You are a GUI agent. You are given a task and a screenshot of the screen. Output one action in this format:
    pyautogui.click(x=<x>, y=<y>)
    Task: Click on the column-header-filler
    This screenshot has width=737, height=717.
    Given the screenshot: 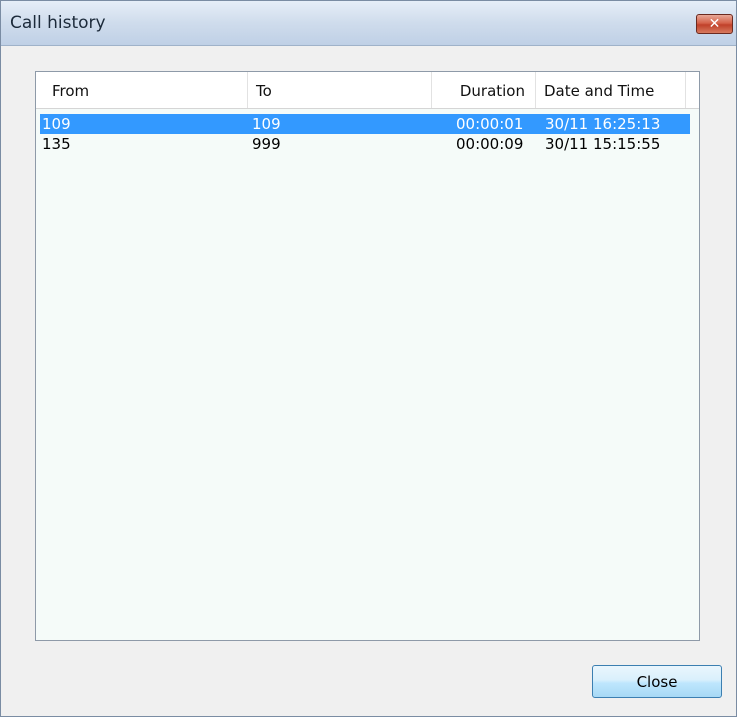 What is the action you would take?
    pyautogui.click(x=692, y=90)
    